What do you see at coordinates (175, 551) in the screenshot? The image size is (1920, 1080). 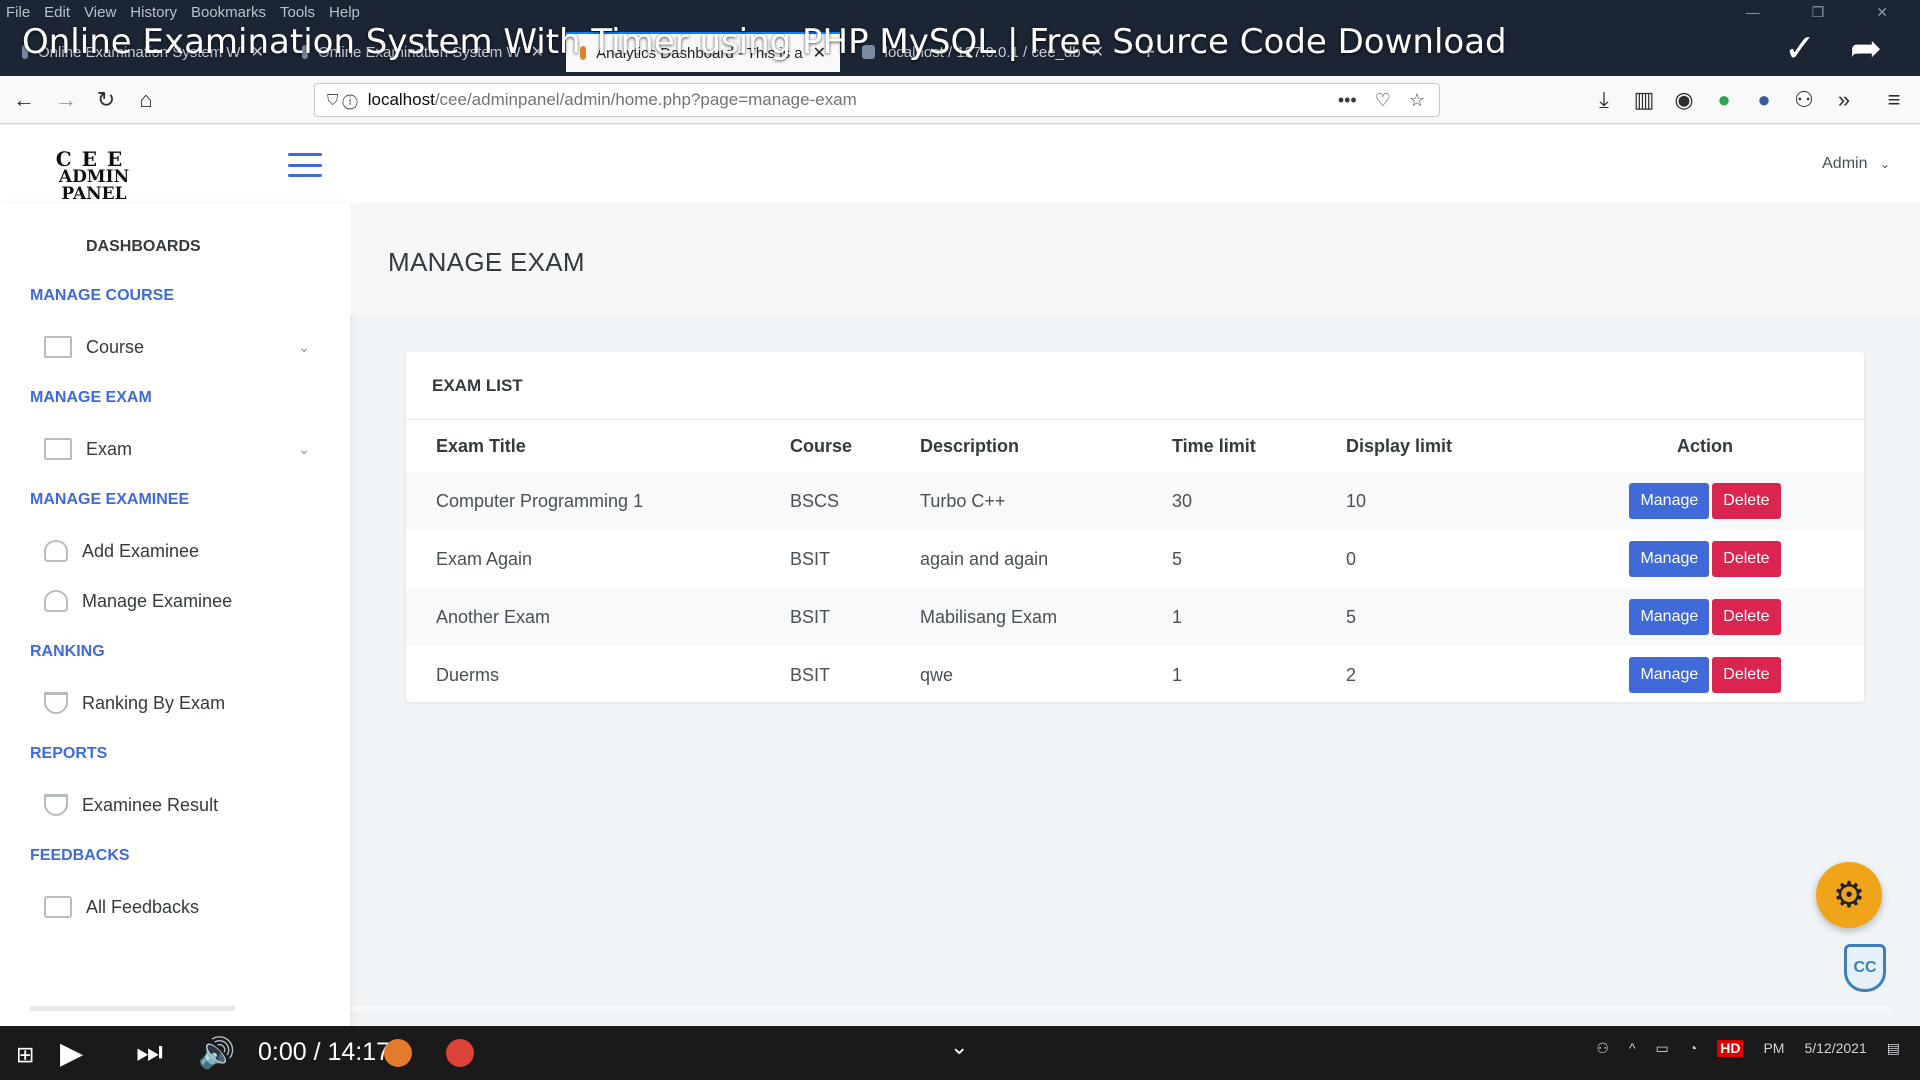 I see `sidebar-item-add-examinee: Add Examinee` at bounding box center [175, 551].